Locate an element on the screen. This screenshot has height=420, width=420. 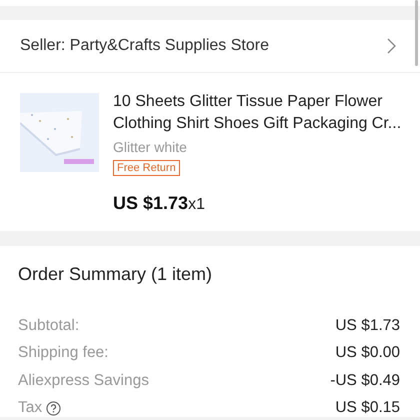
scrollbar is located at coordinates (416, 33).